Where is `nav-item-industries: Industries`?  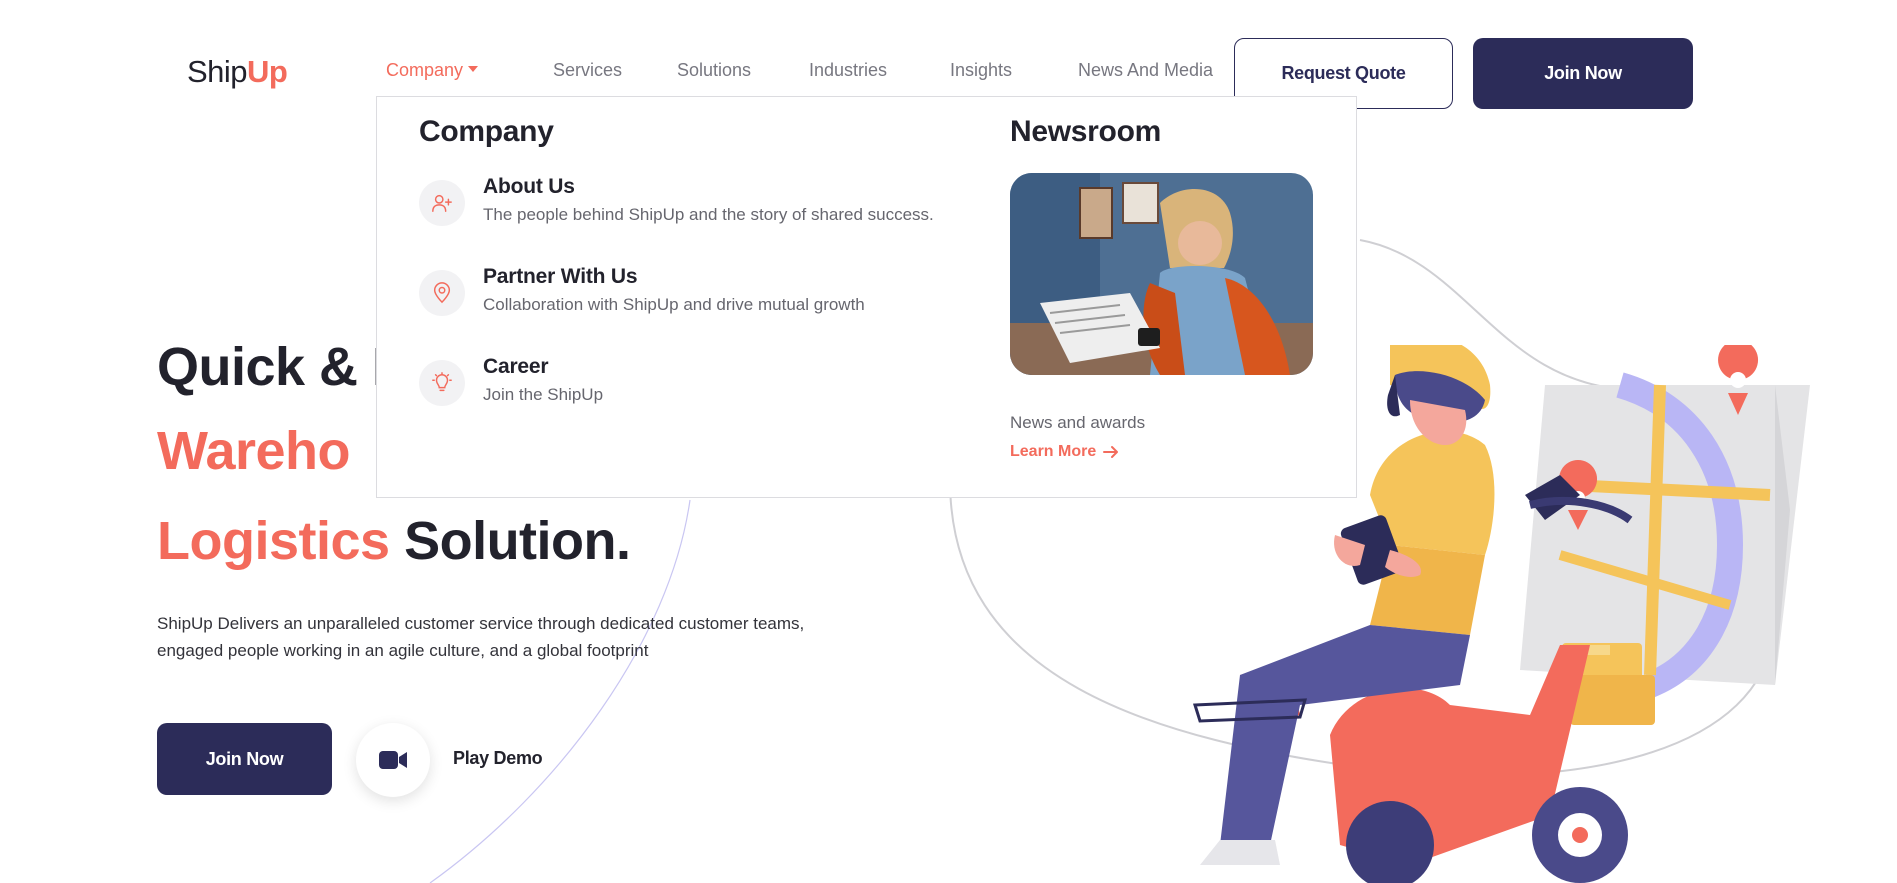
nav-item-industries: Industries is located at coordinates (848, 70).